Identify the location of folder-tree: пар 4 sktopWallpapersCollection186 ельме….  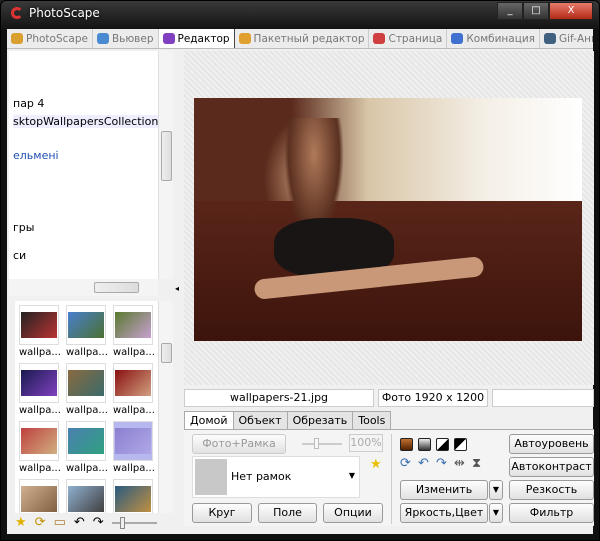
(83, 165).